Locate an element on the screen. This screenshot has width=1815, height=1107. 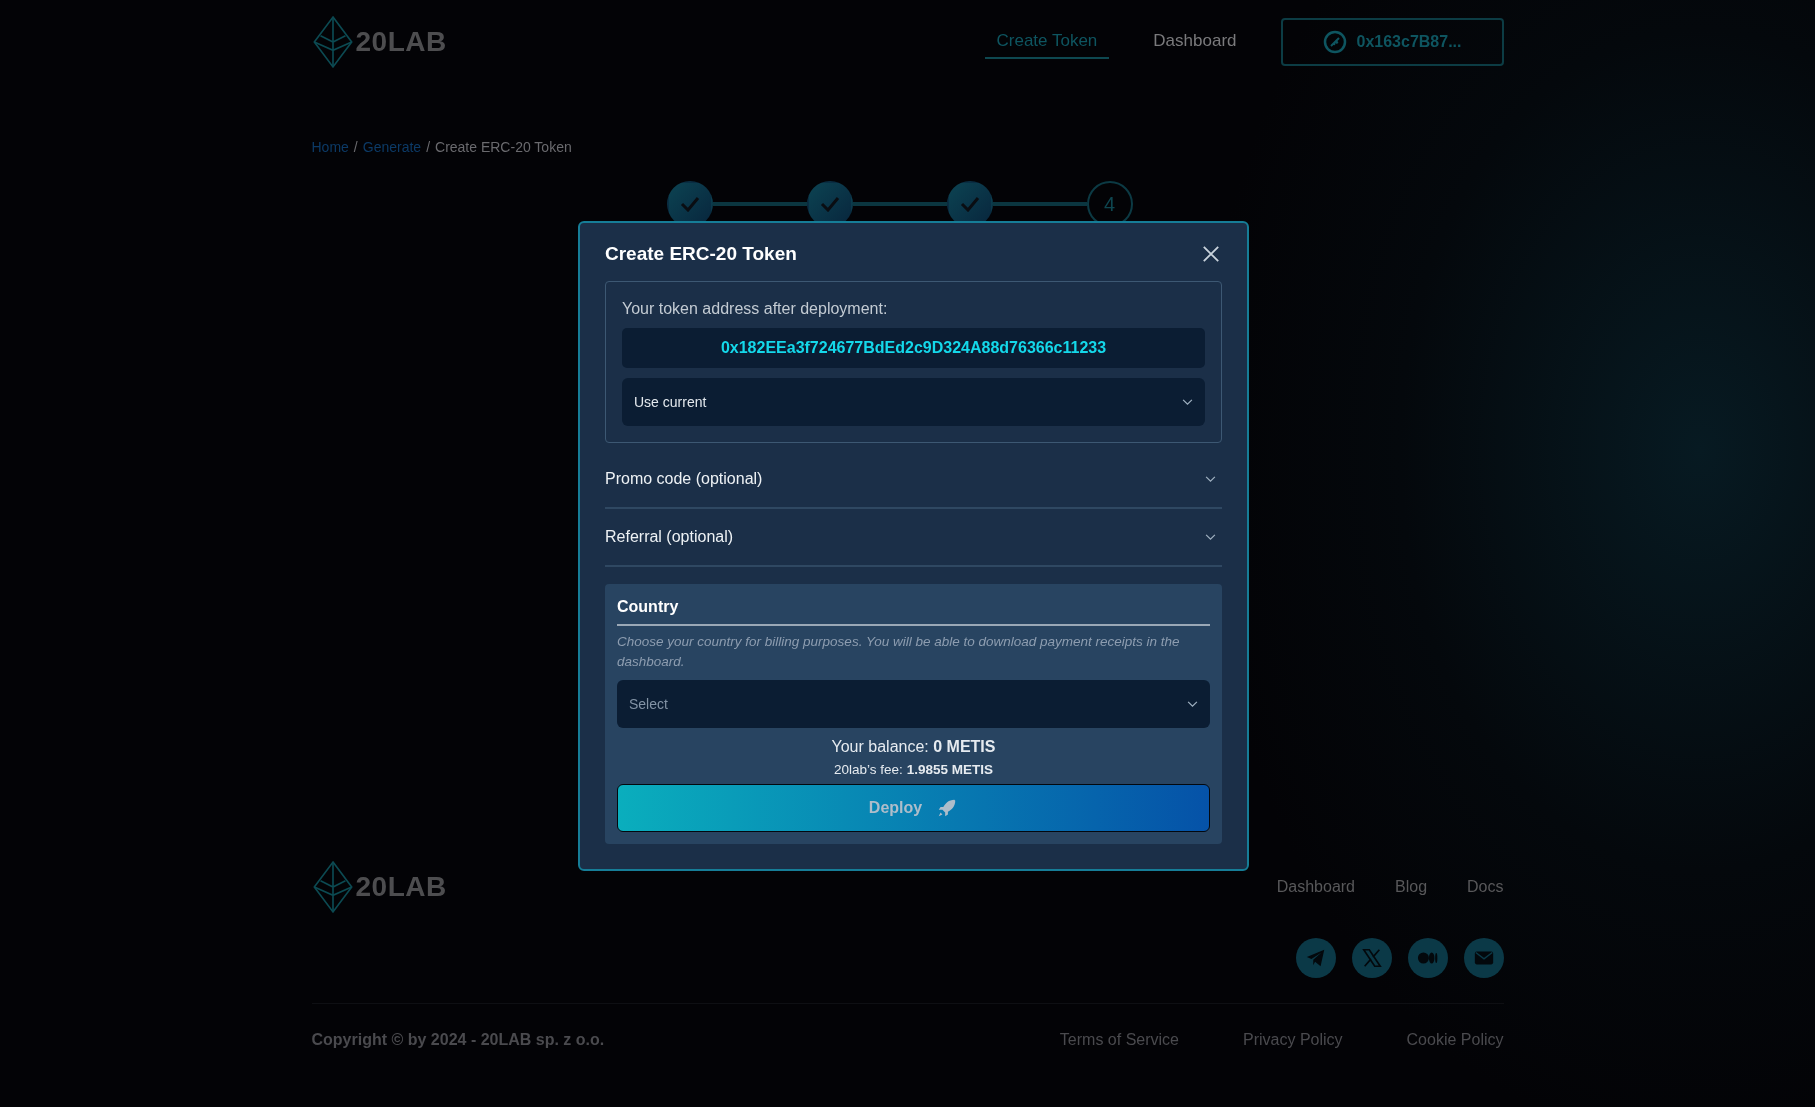
close-button is located at coordinates (1211, 254).